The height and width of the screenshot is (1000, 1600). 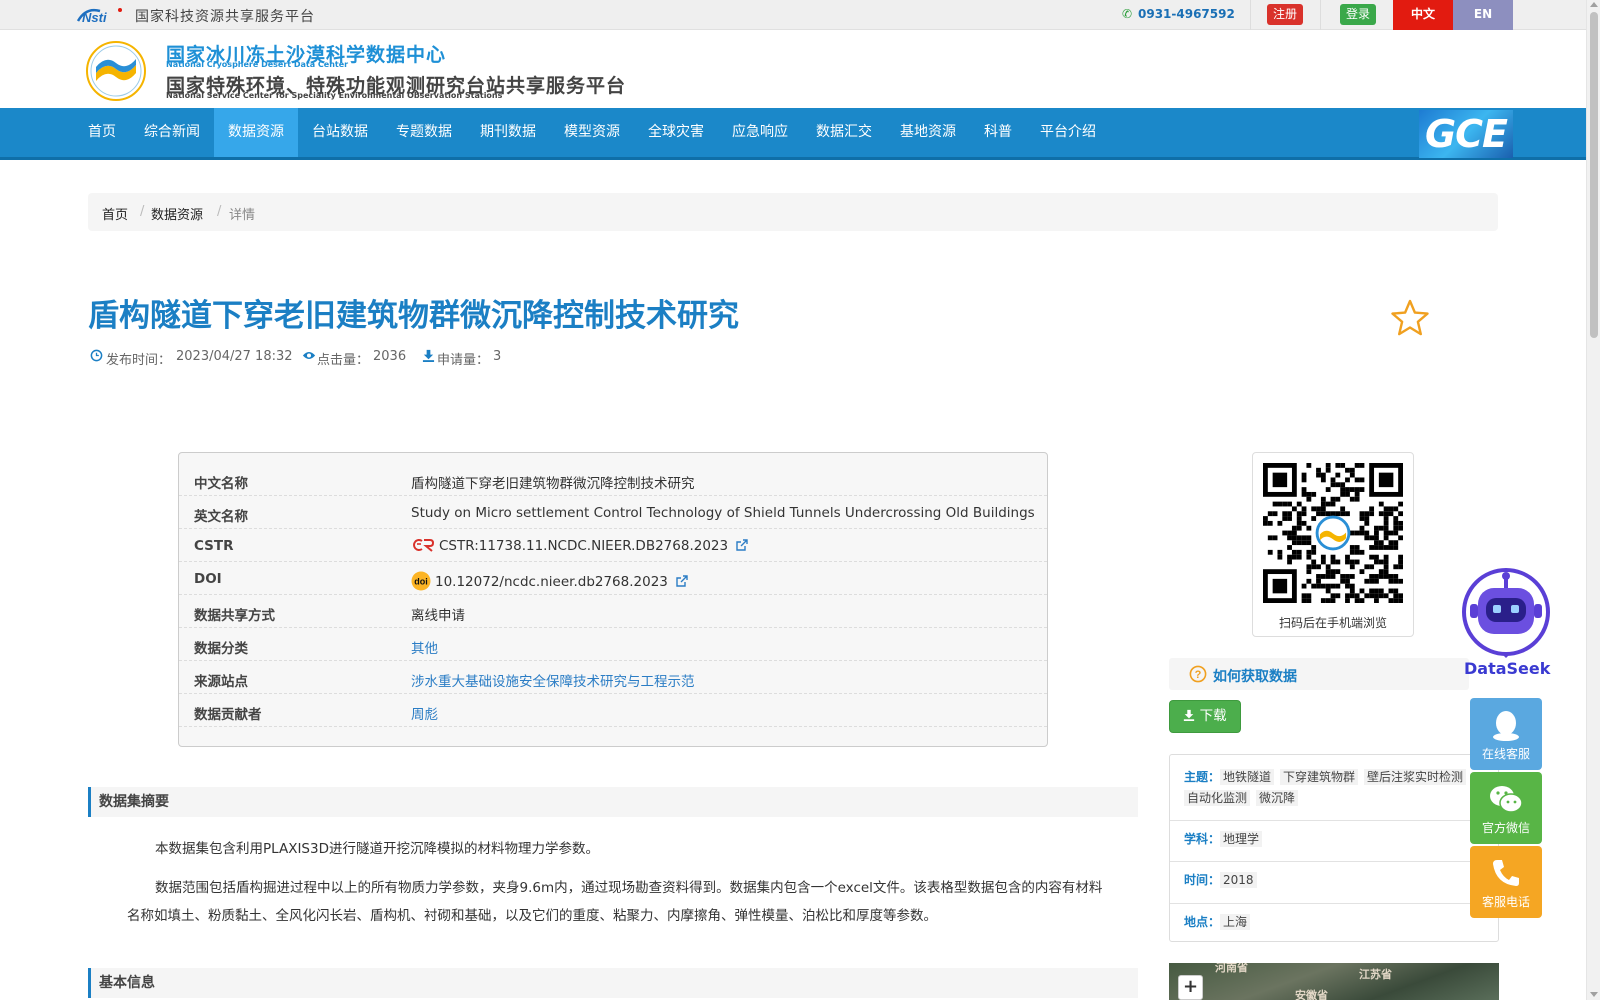 I want to click on gce-logo: GCE, so click(x=1466, y=134).